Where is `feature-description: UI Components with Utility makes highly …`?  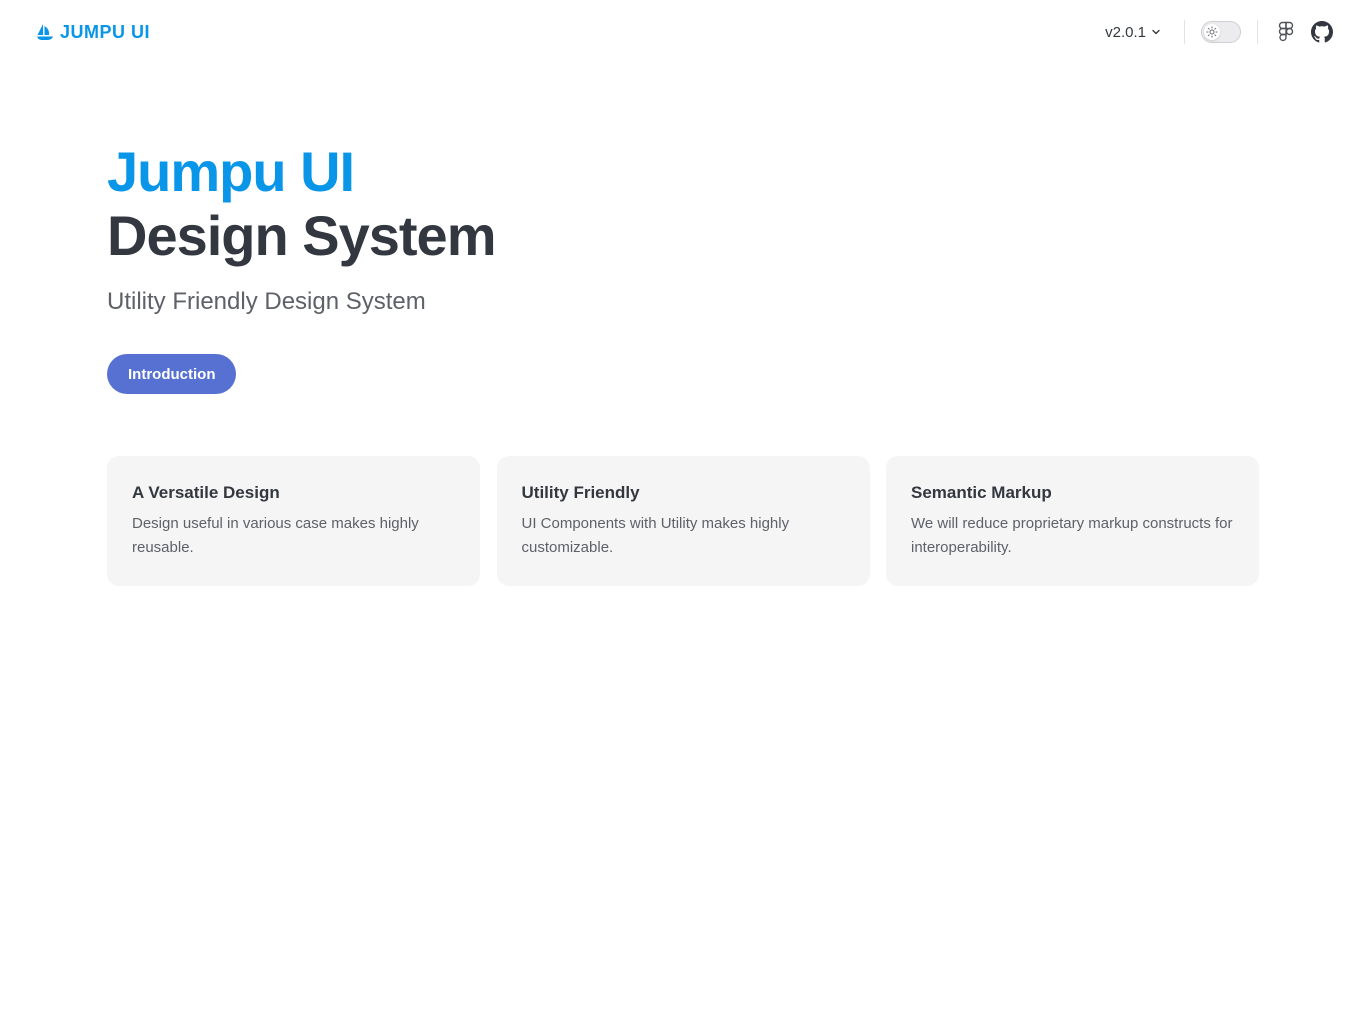 feature-description: UI Components with Utility makes highly … is located at coordinates (655, 535).